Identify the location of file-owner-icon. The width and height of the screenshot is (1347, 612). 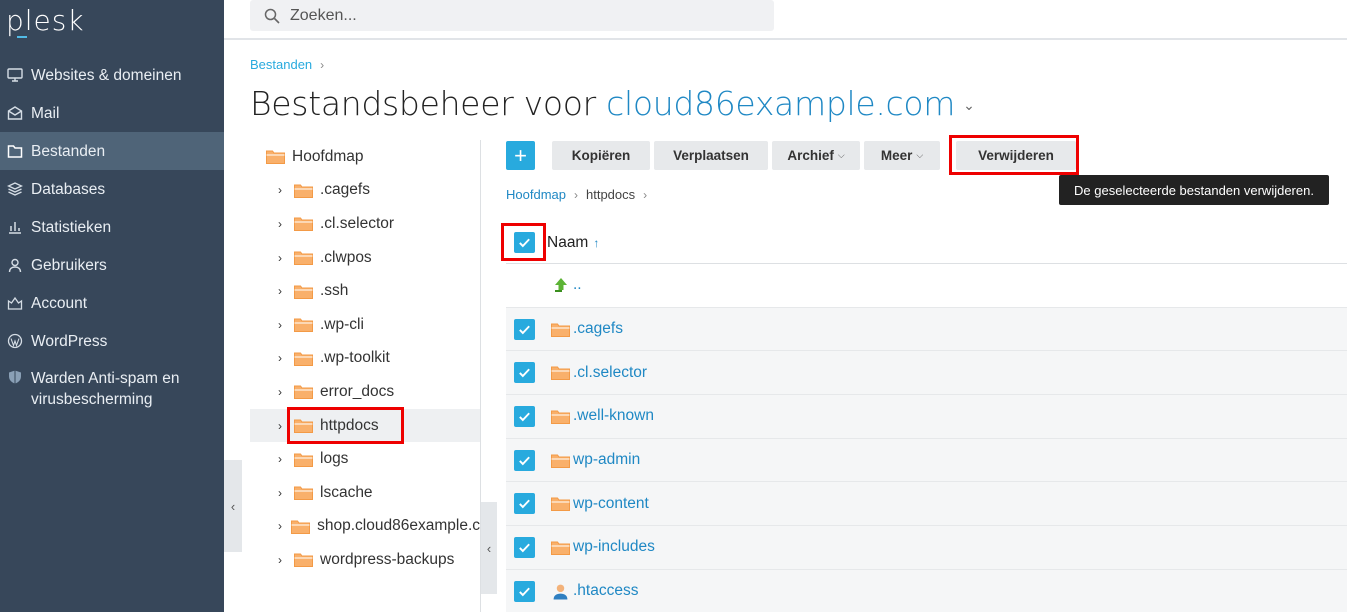
(560, 592).